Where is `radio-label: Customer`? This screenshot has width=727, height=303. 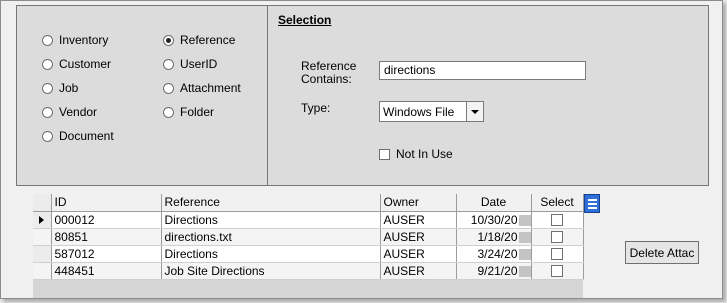
radio-label: Customer is located at coordinates (85, 64).